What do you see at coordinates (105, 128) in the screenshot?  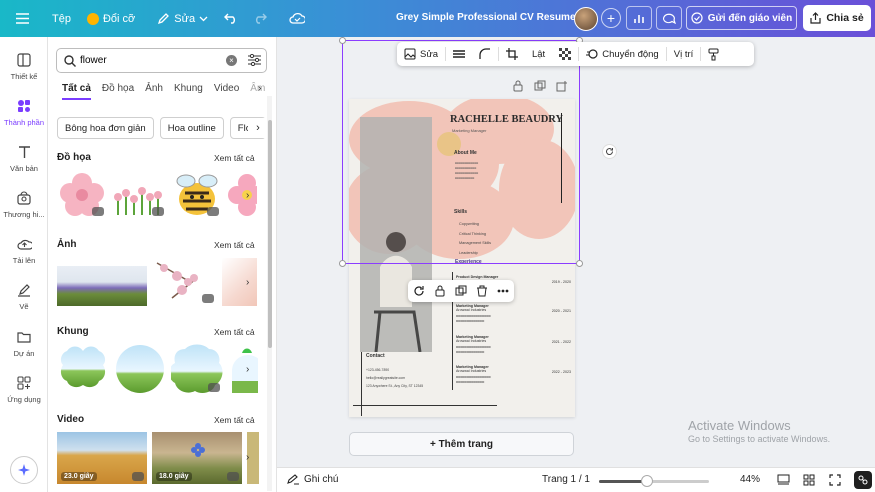 I see `chip-simple-flower: Bông hoa đơn giản` at bounding box center [105, 128].